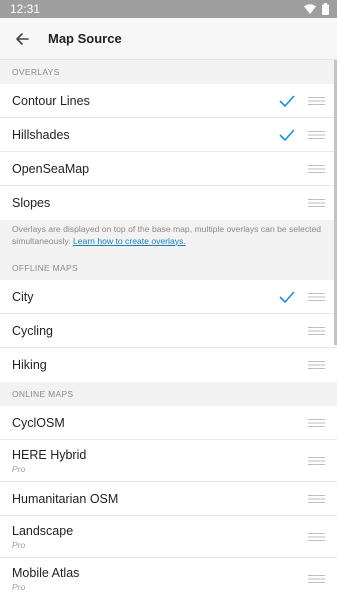 This screenshot has height=600, width=337. What do you see at coordinates (168, 461) in the screenshot?
I see `list-item-here-hybrid: HERE Hybrid Pro` at bounding box center [168, 461].